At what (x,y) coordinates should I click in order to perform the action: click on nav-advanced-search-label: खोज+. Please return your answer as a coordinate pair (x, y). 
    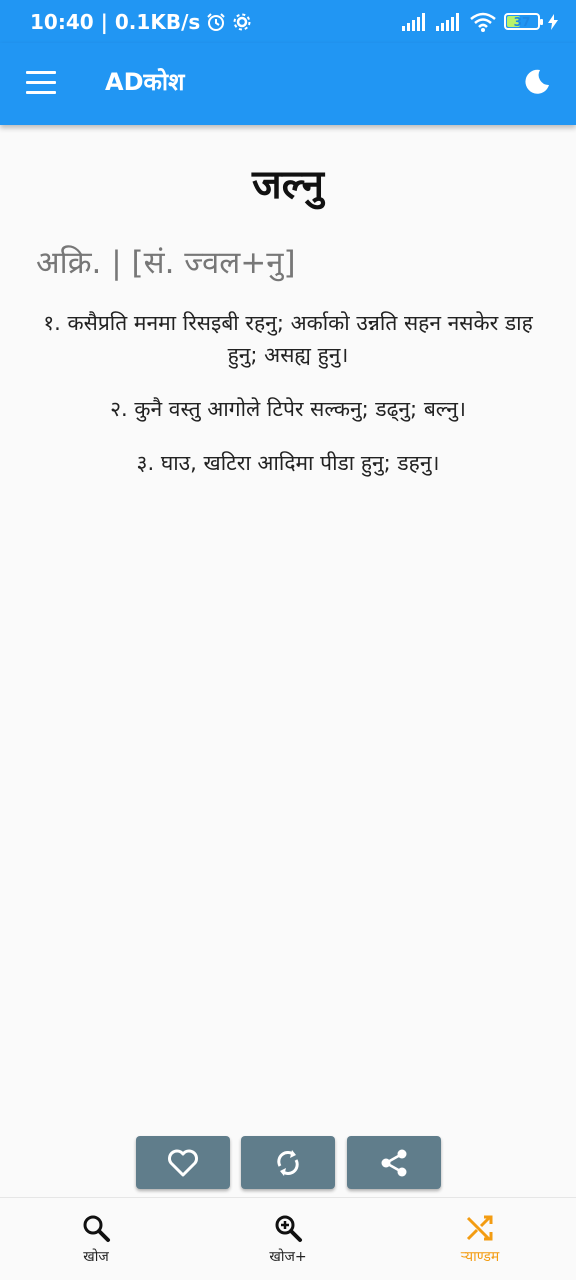
    Looking at the image, I should click on (288, 1257).